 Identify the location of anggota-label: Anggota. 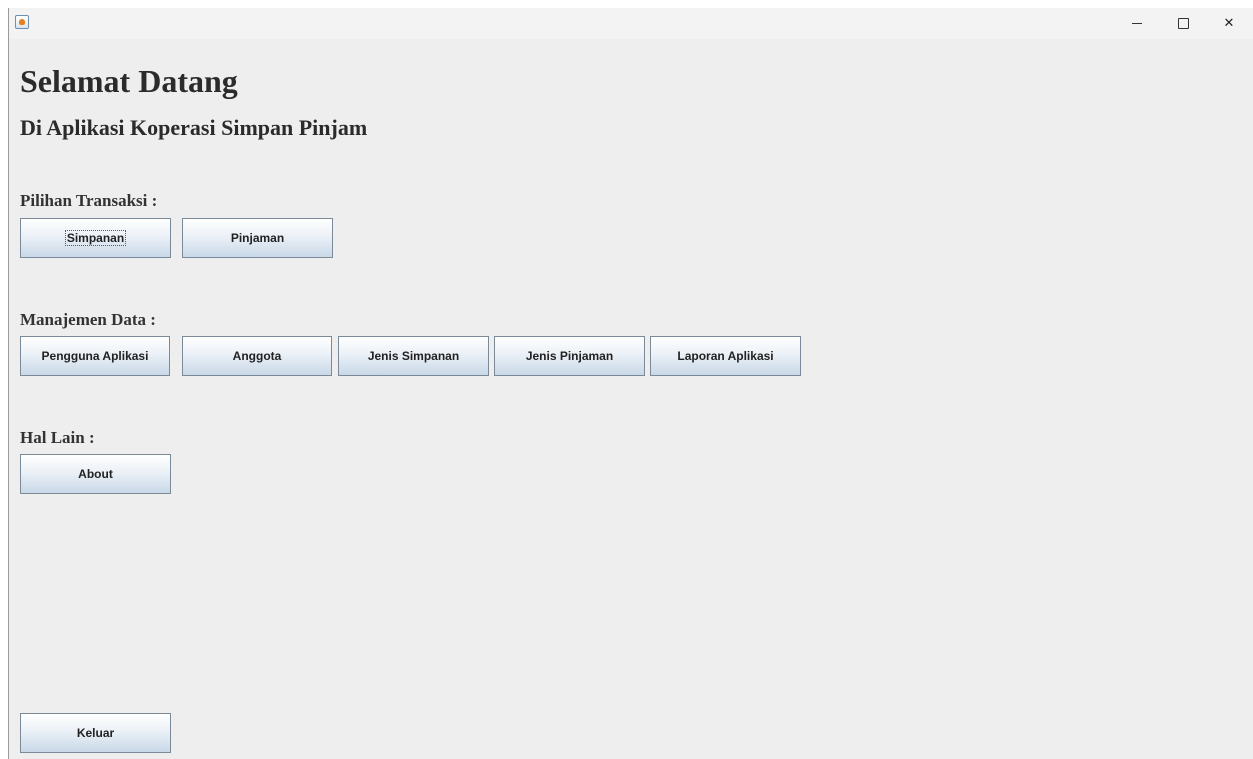
(257, 356).